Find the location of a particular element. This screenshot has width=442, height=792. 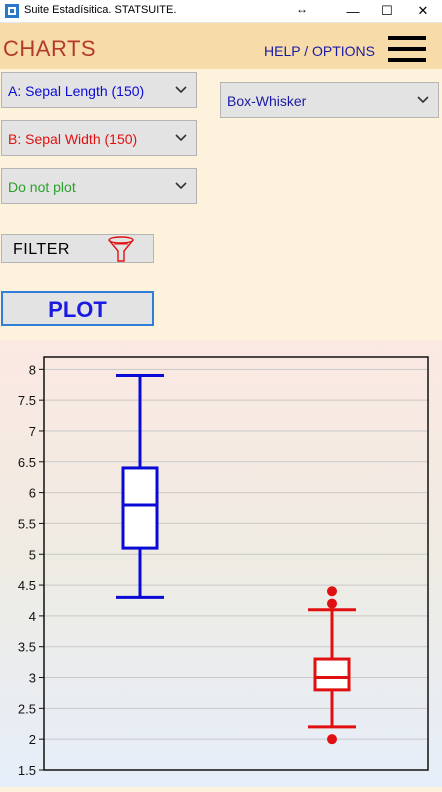

plot-label: PLOT is located at coordinates (77, 309).